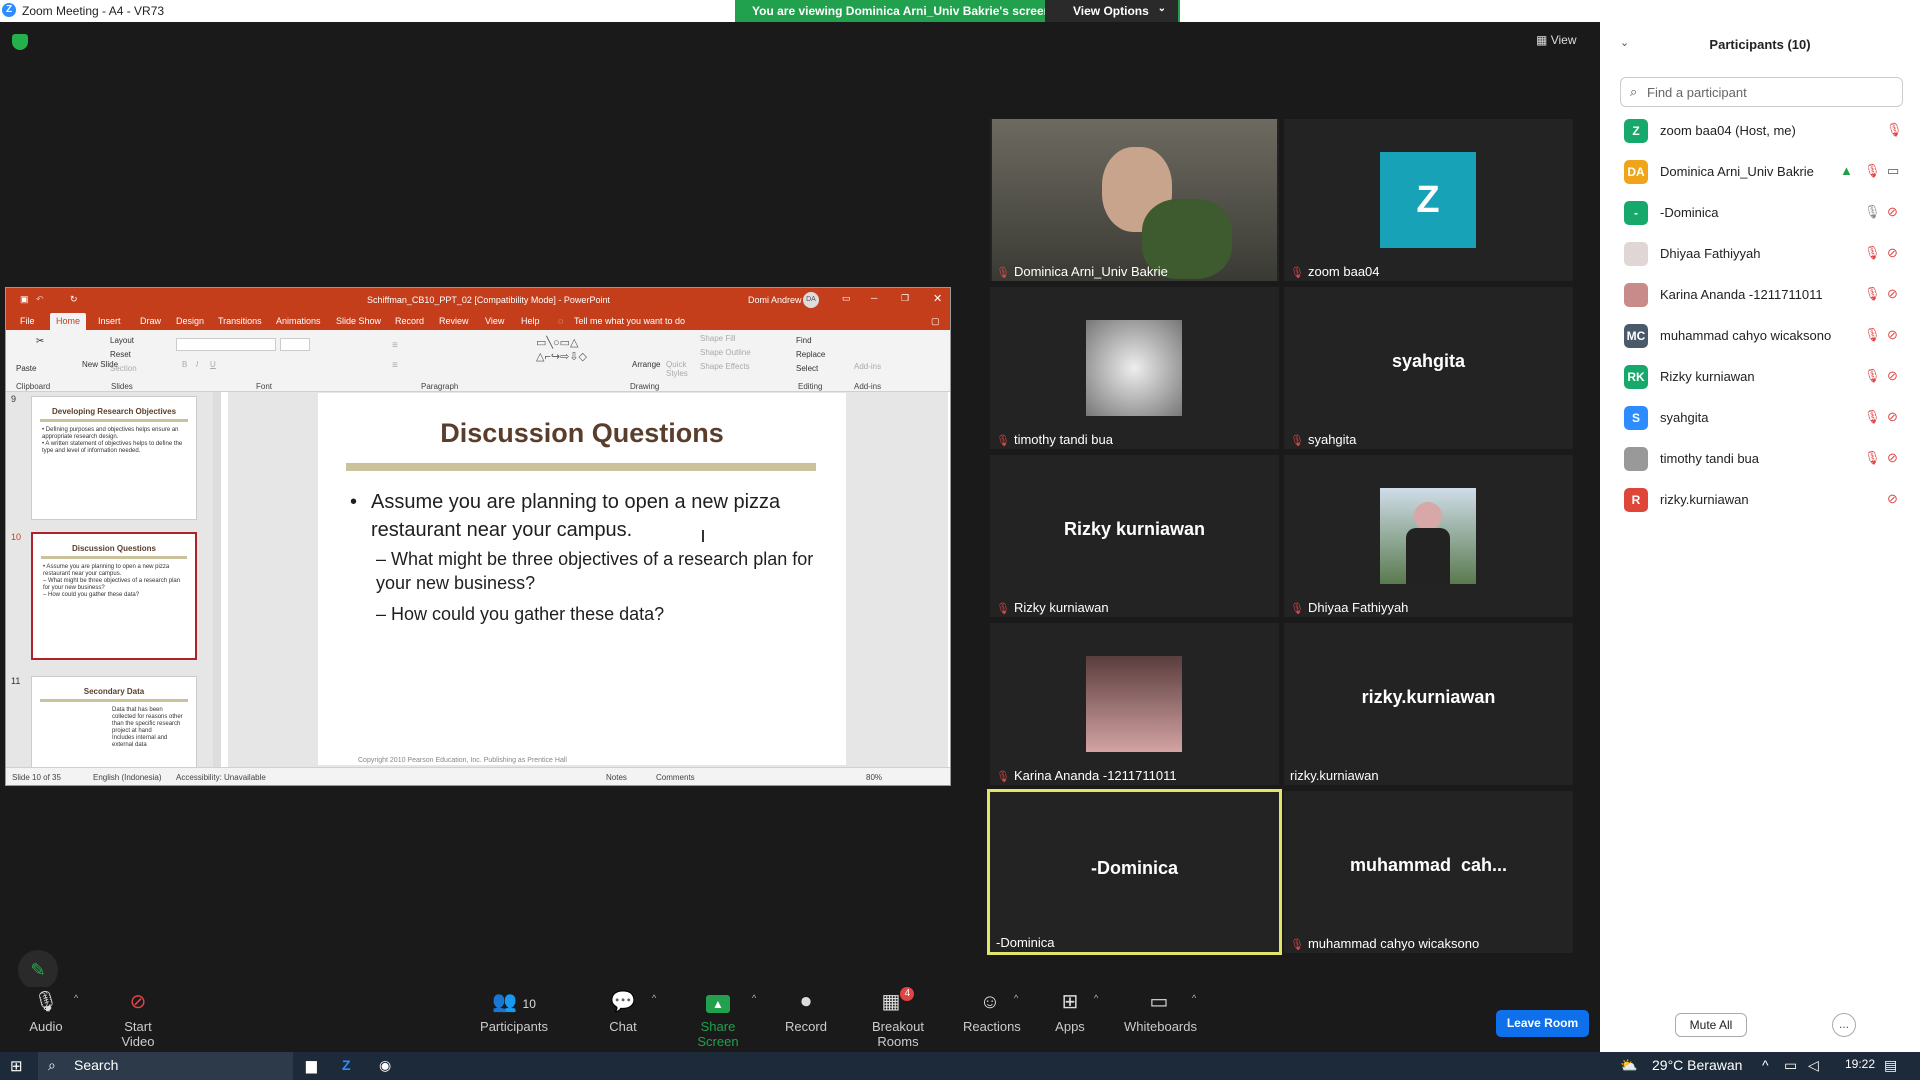 This screenshot has height=1080, width=1920. I want to click on language-indicator: English (Indonesia), so click(127, 777).